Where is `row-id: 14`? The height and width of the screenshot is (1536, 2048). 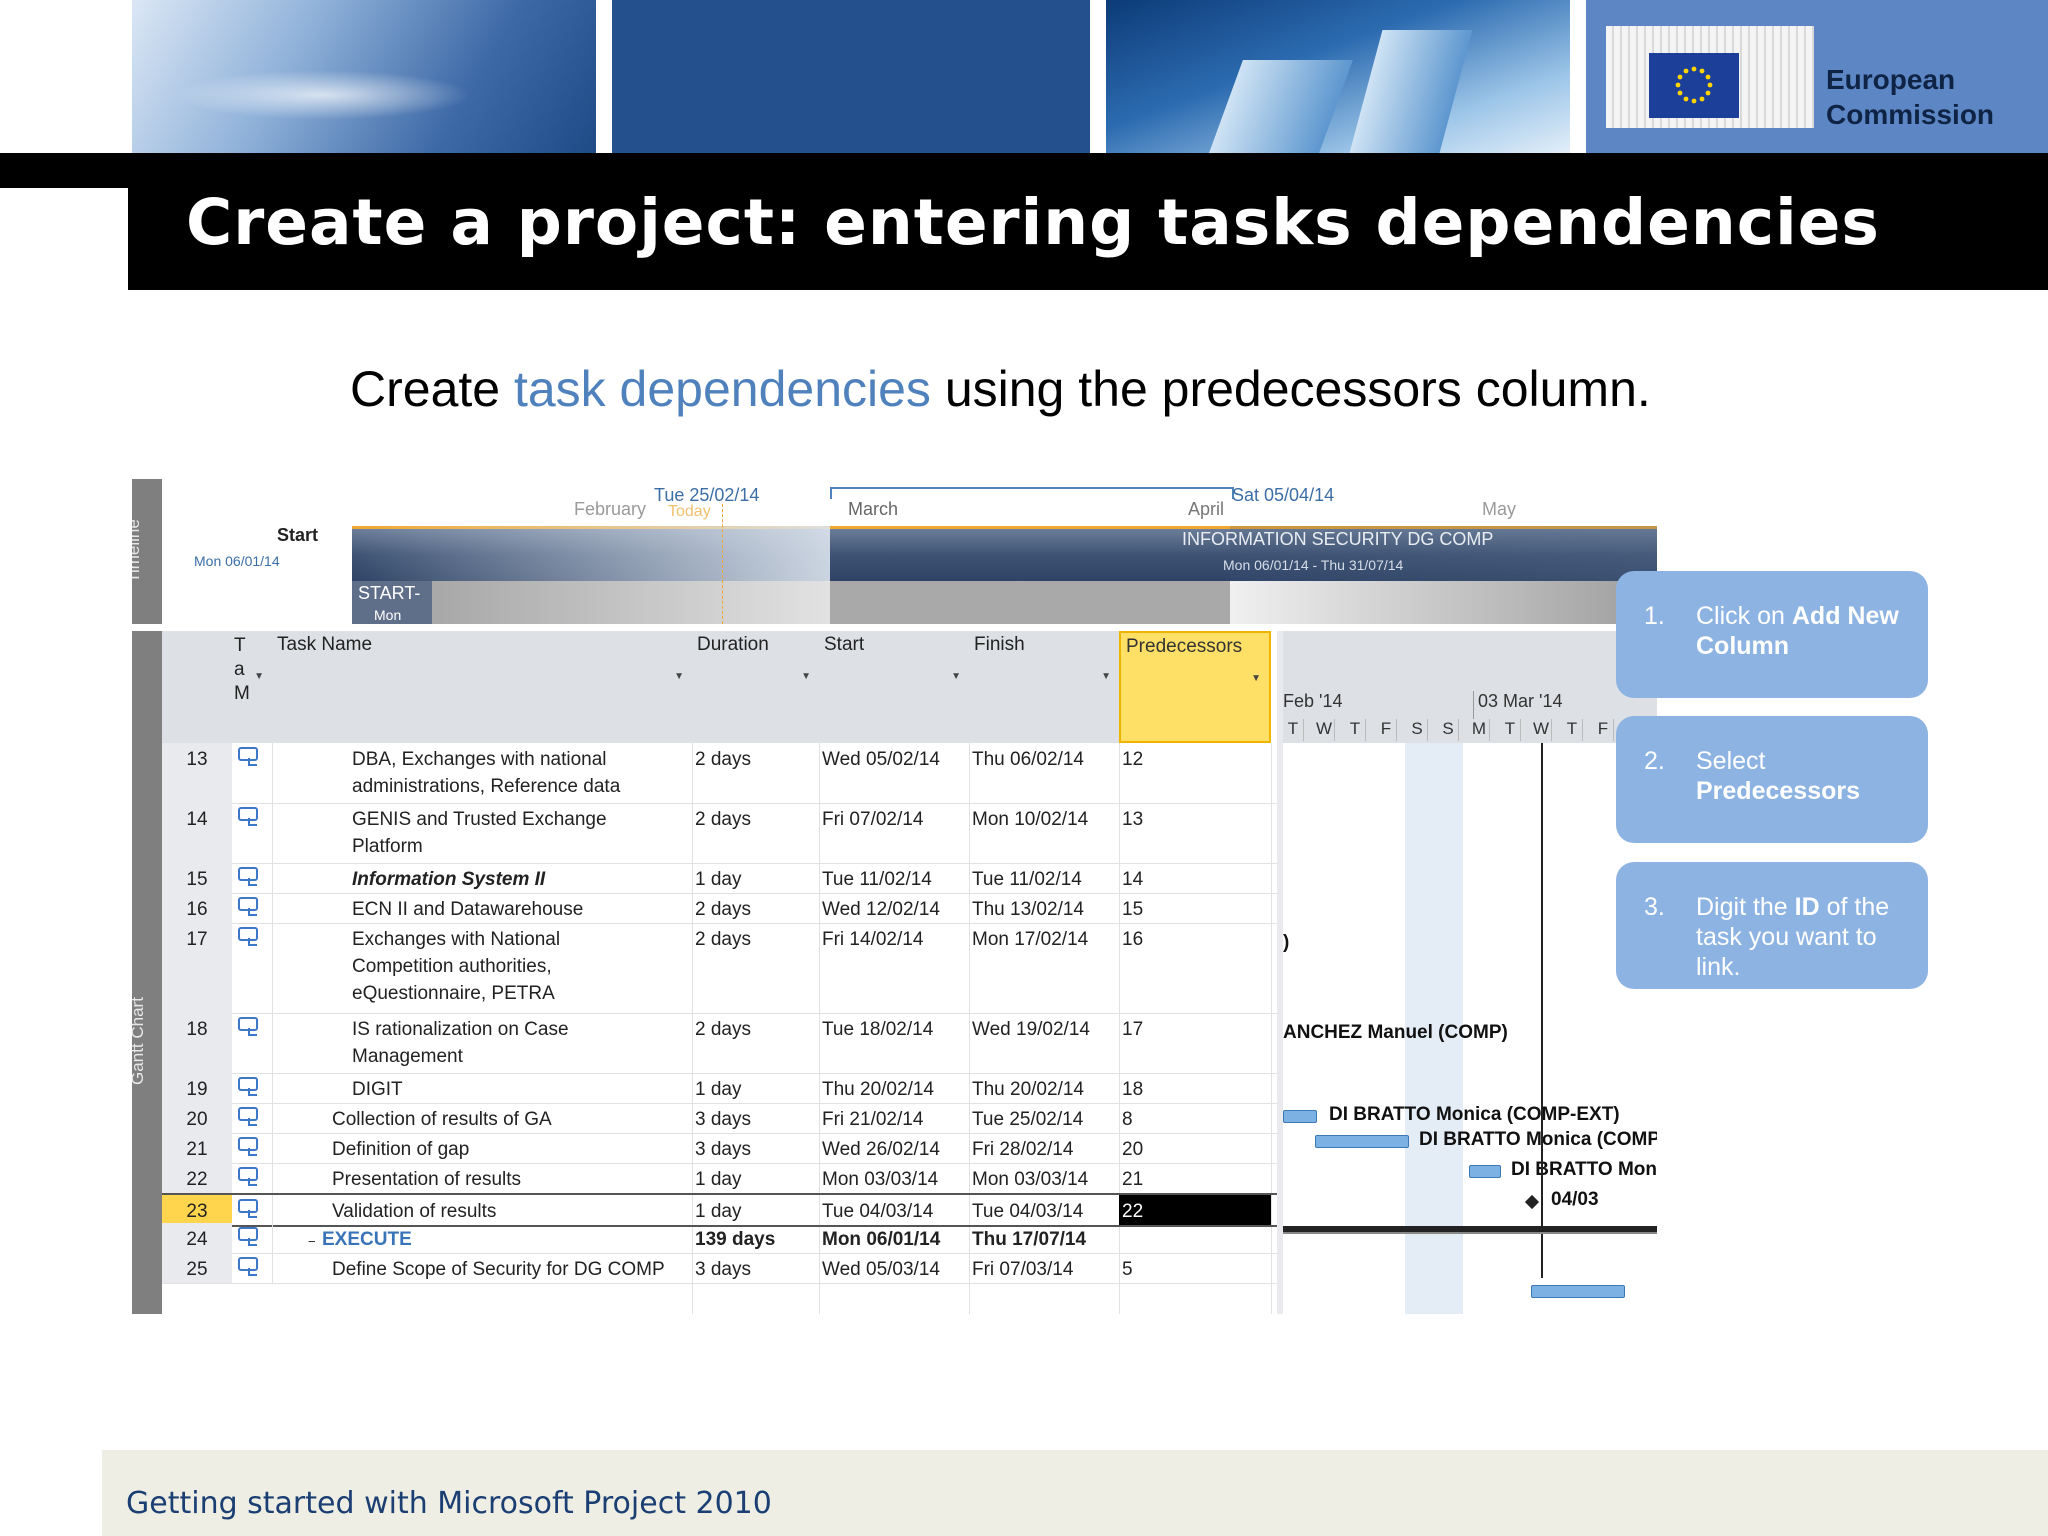 row-id: 14 is located at coordinates (197, 833).